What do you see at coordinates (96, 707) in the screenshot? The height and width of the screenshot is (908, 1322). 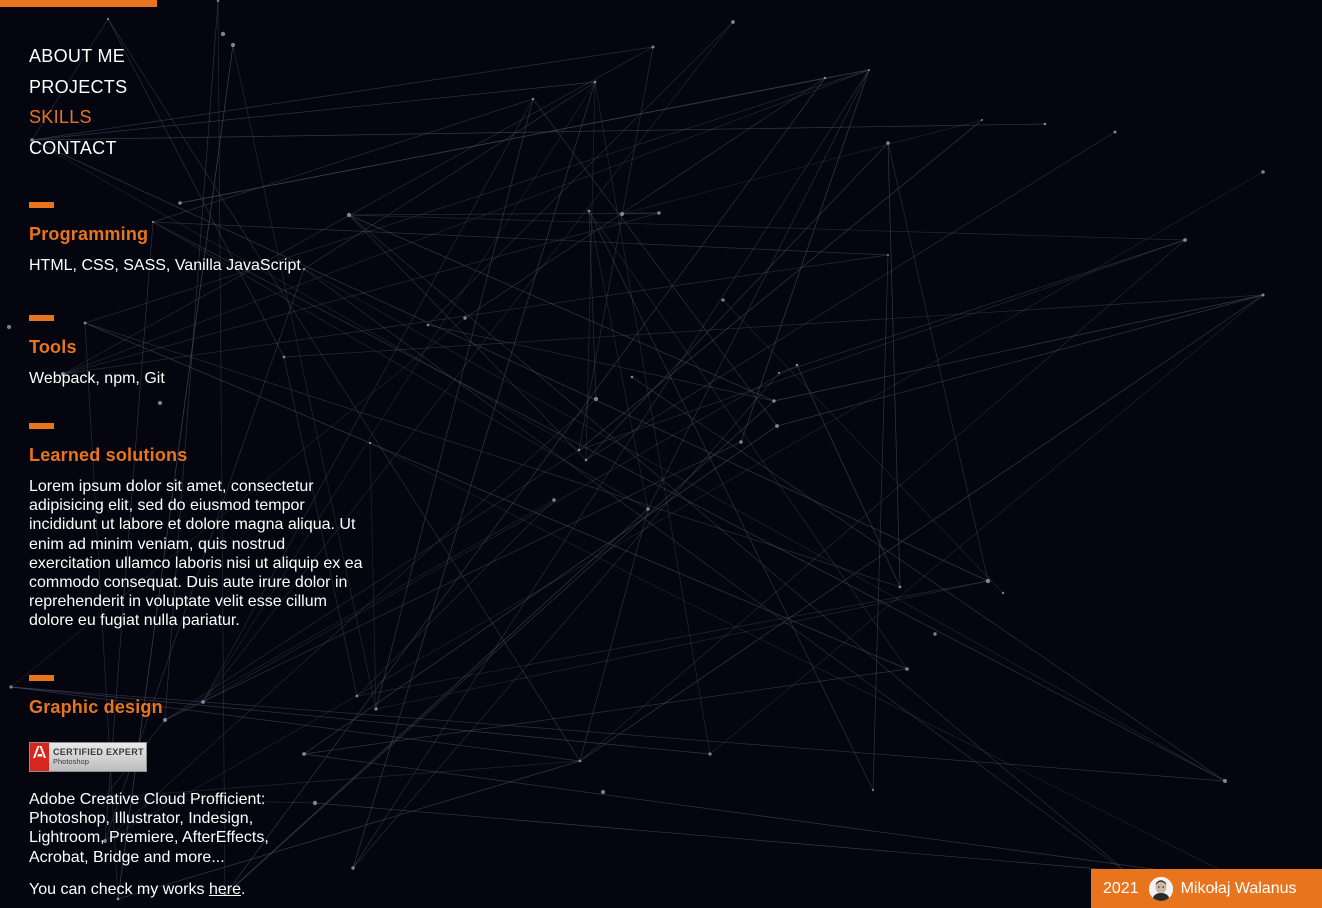 I see `section-title-graphic-design: Graphic design` at bounding box center [96, 707].